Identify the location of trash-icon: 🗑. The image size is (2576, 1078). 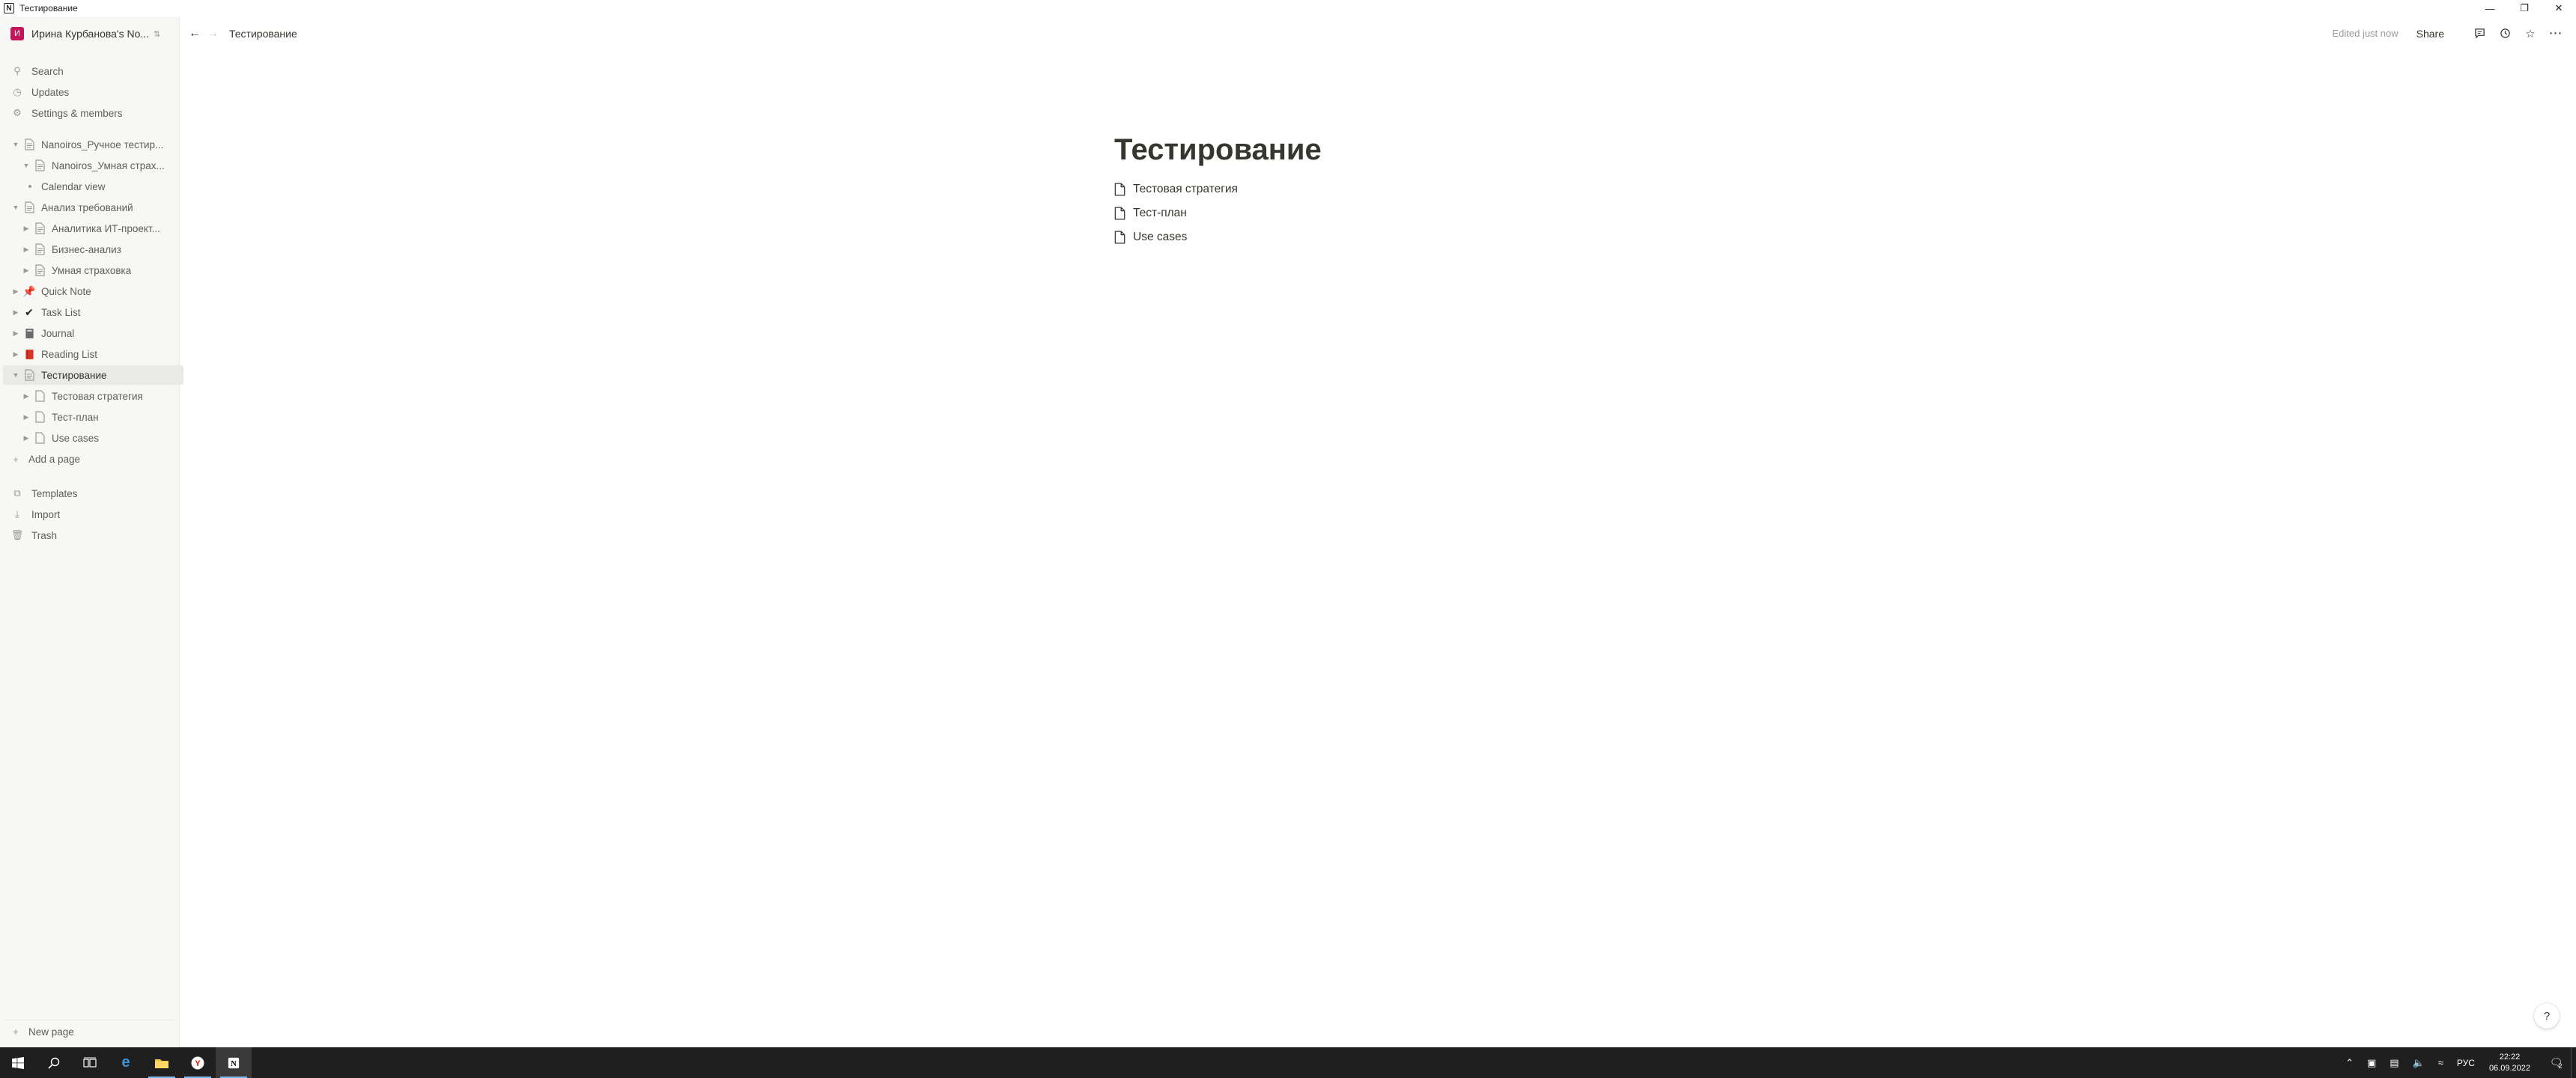
(17, 534).